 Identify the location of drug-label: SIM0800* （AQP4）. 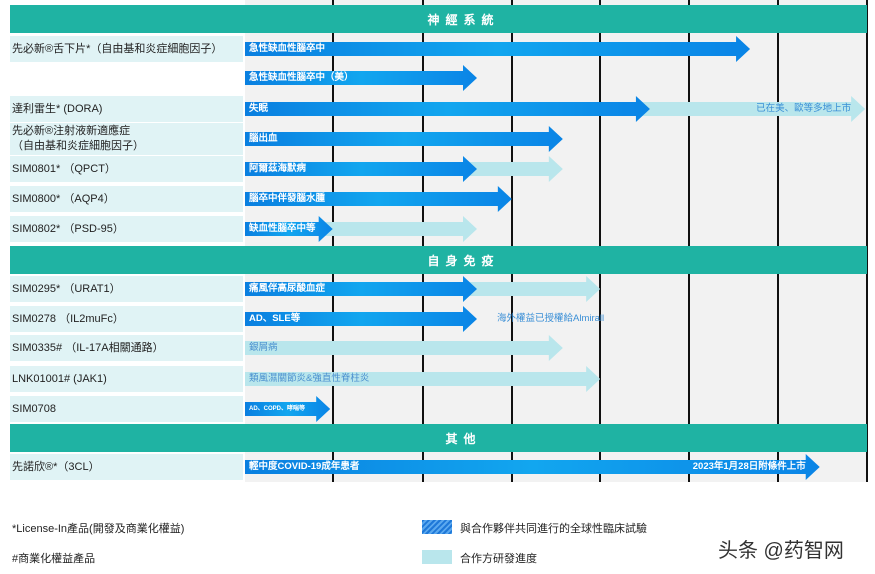
(126, 199).